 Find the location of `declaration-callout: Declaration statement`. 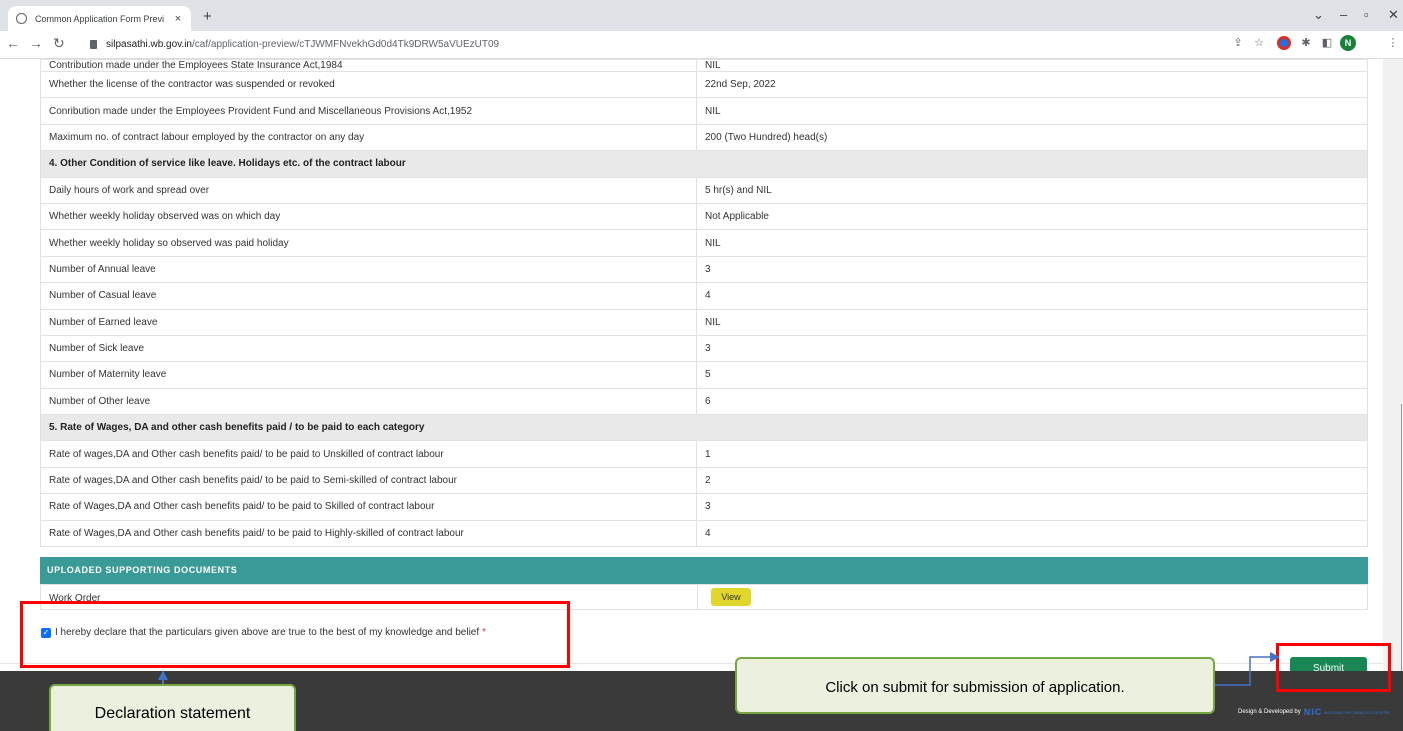

declaration-callout: Declaration statement is located at coordinates (172, 707).